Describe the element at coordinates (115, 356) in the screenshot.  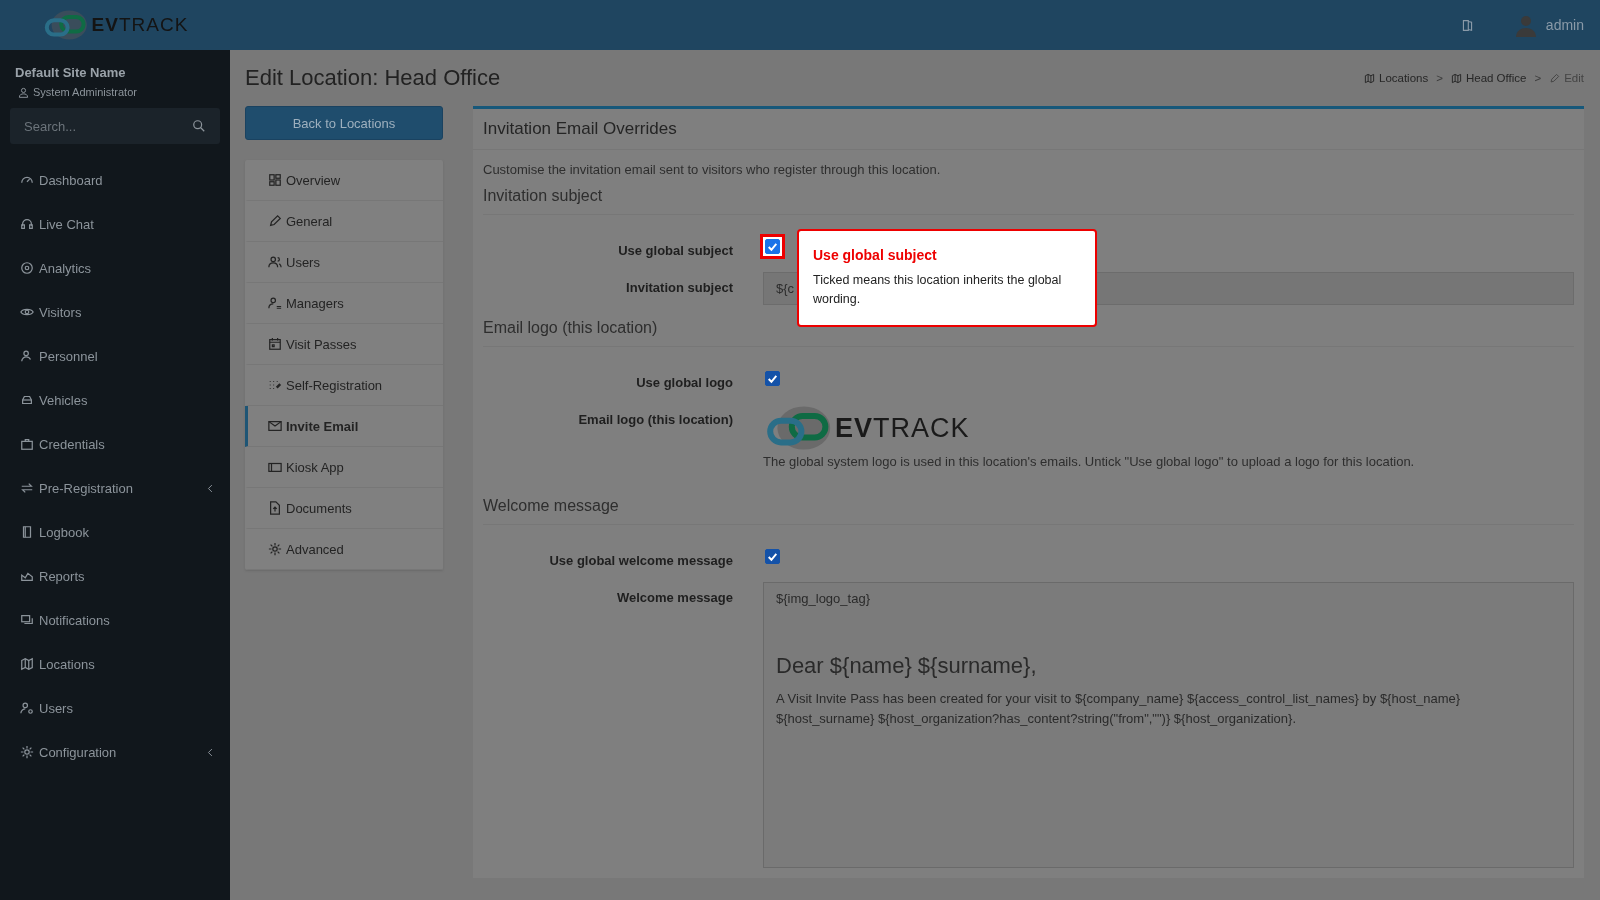
I see `sidebar-item: Personnel` at that location.